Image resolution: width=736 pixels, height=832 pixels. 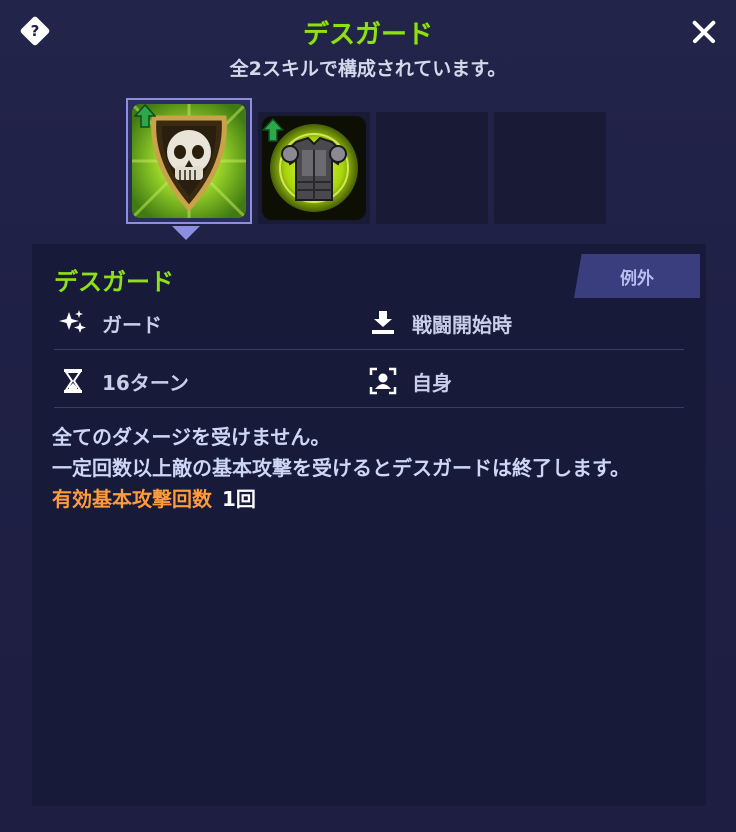 What do you see at coordinates (114, 282) in the screenshot?
I see `skill-name: デスガード` at bounding box center [114, 282].